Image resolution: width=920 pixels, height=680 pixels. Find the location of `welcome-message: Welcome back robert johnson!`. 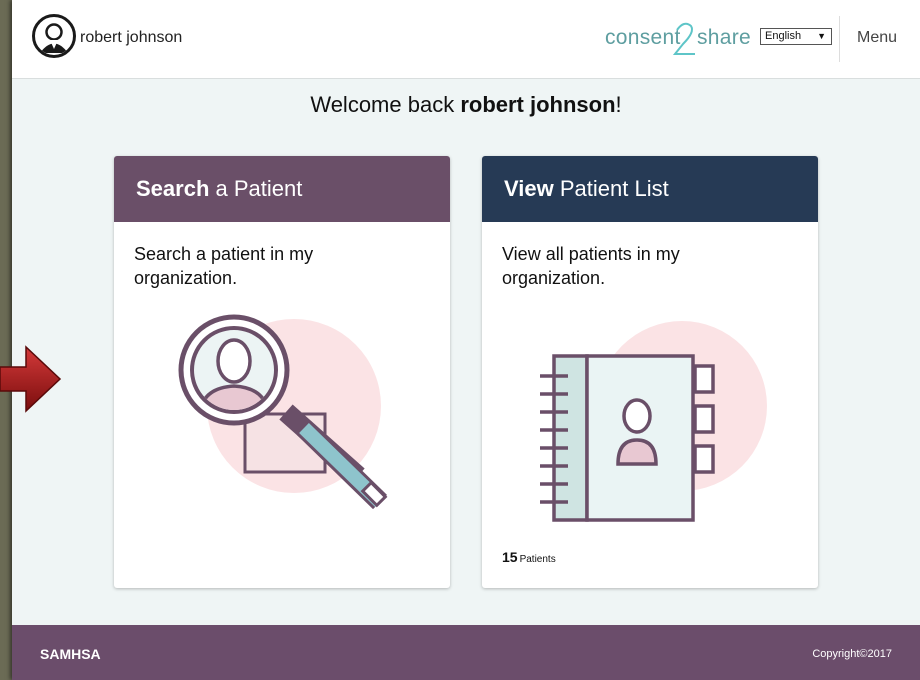

welcome-message: Welcome back robert johnson! is located at coordinates (466, 104).